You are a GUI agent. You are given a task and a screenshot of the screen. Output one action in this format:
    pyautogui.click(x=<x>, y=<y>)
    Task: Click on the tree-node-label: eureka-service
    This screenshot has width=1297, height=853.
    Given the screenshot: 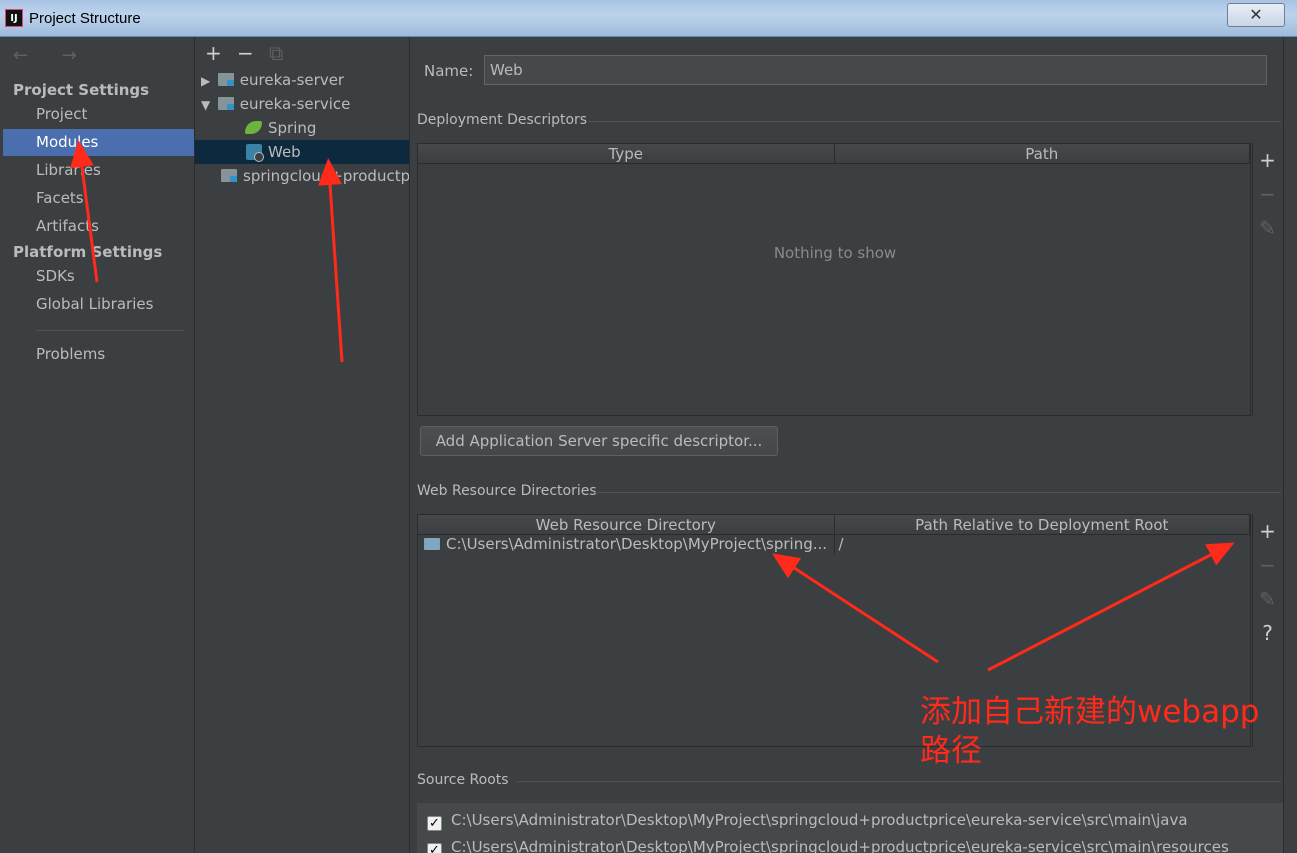 What is the action you would take?
    pyautogui.click(x=295, y=104)
    